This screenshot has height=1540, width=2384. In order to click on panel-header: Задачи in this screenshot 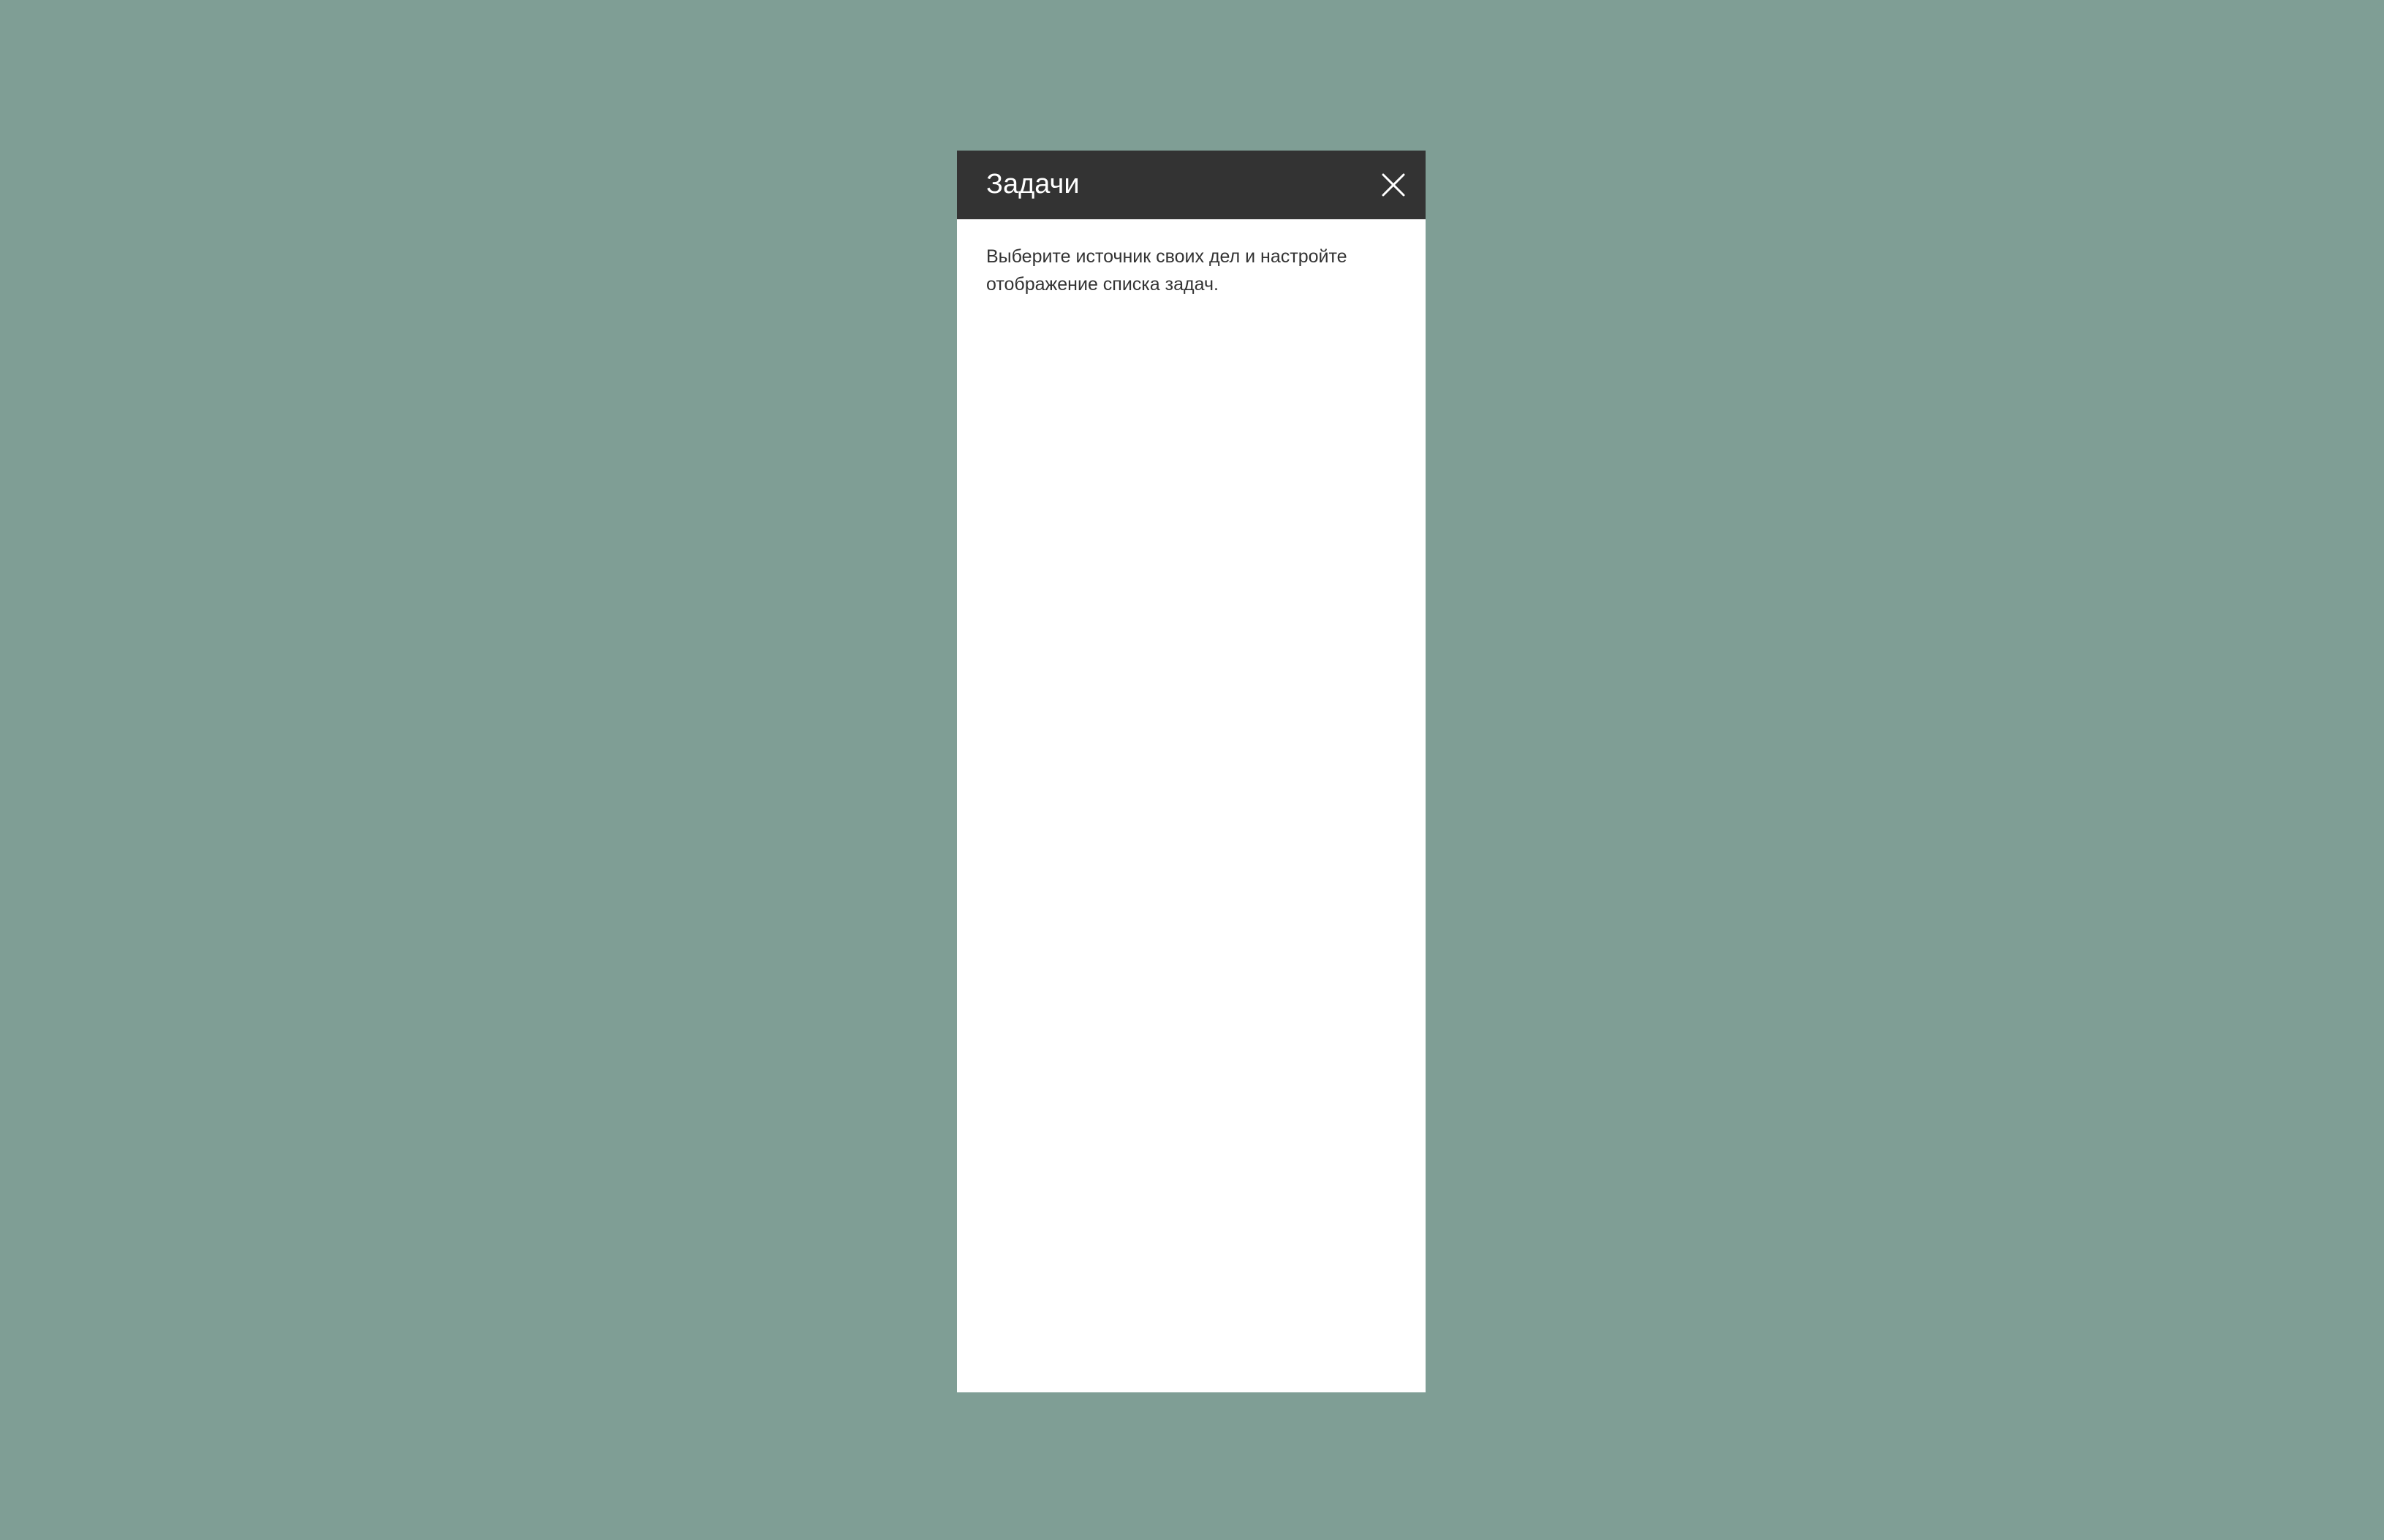, I will do `click(1191, 185)`.